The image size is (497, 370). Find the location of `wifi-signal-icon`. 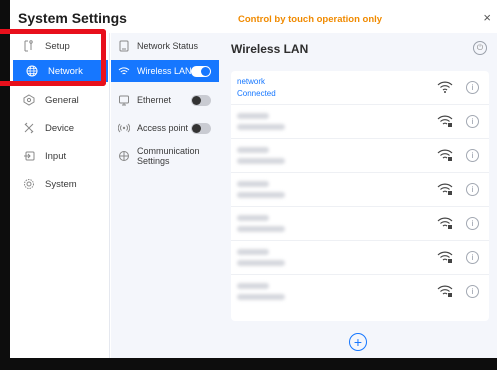

wifi-signal-icon is located at coordinates (445, 87).